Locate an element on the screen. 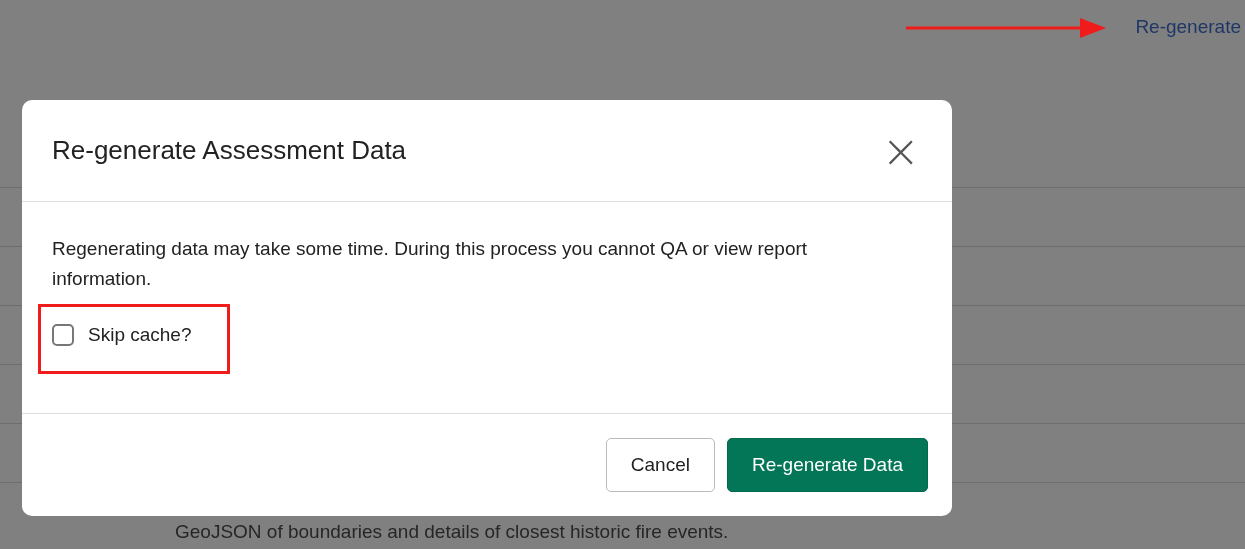 The width and height of the screenshot is (1245, 549). close-button: × is located at coordinates (900, 150).